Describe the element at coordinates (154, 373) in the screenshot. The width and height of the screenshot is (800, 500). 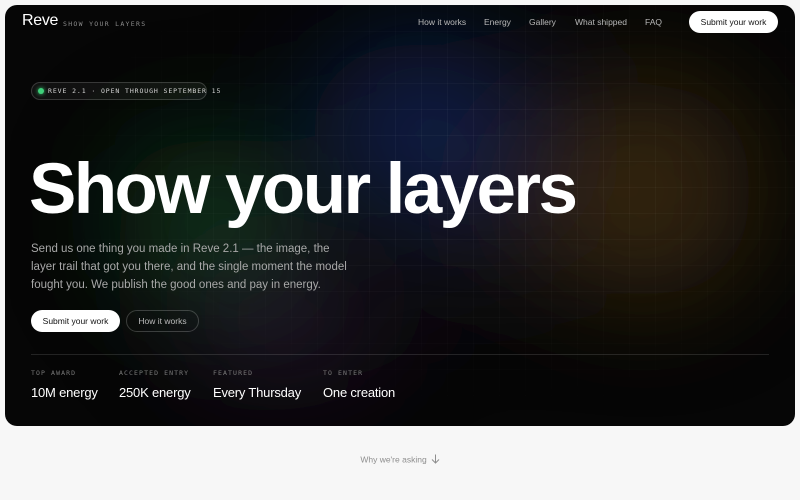
I see `stat-label: ACCEPTED ENTRY` at that location.